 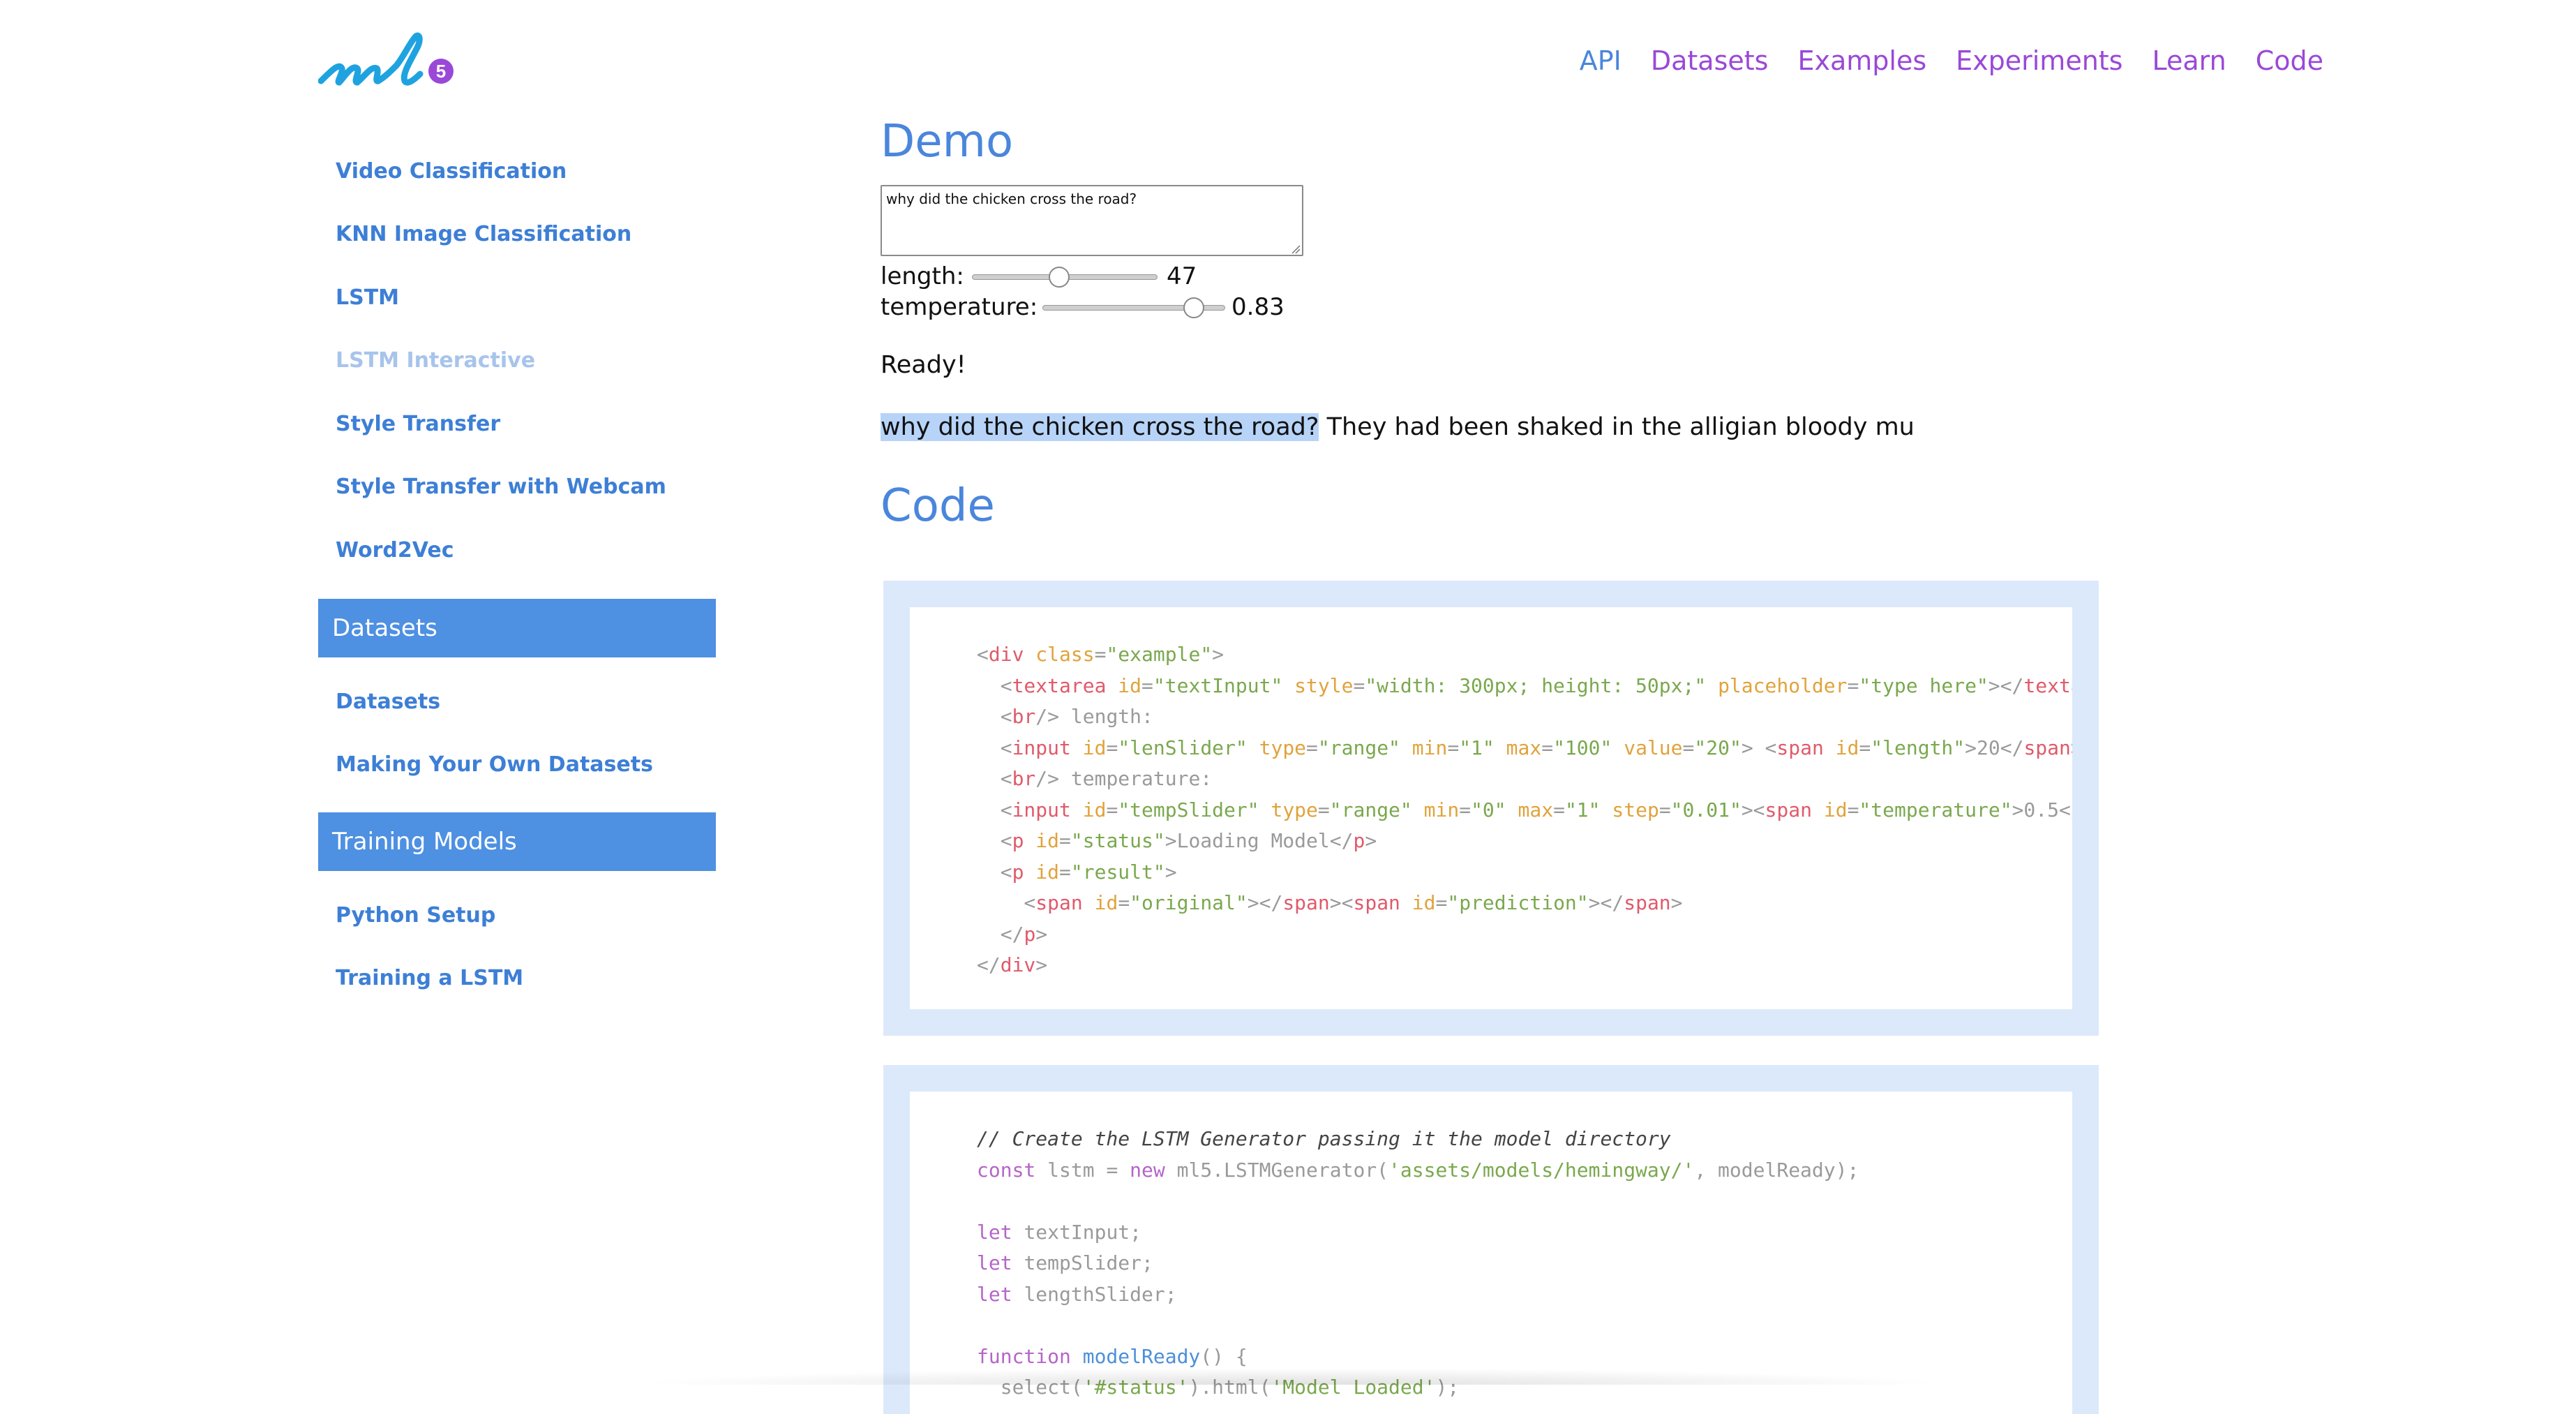 What do you see at coordinates (1065, 685) in the screenshot?
I see `code-token: textarea` at bounding box center [1065, 685].